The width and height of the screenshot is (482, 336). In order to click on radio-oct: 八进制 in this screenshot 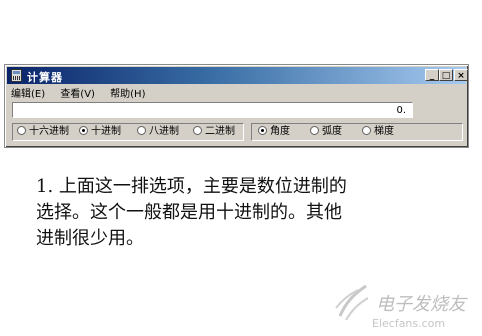, I will do `click(158, 132)`.